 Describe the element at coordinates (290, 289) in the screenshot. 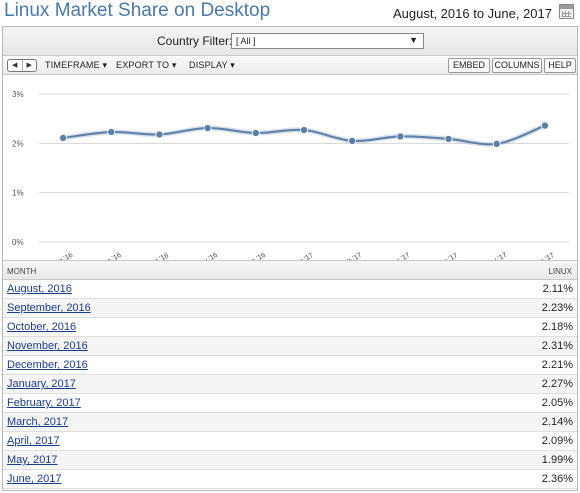

I see `table-row: August, 2016 2.11%` at that location.